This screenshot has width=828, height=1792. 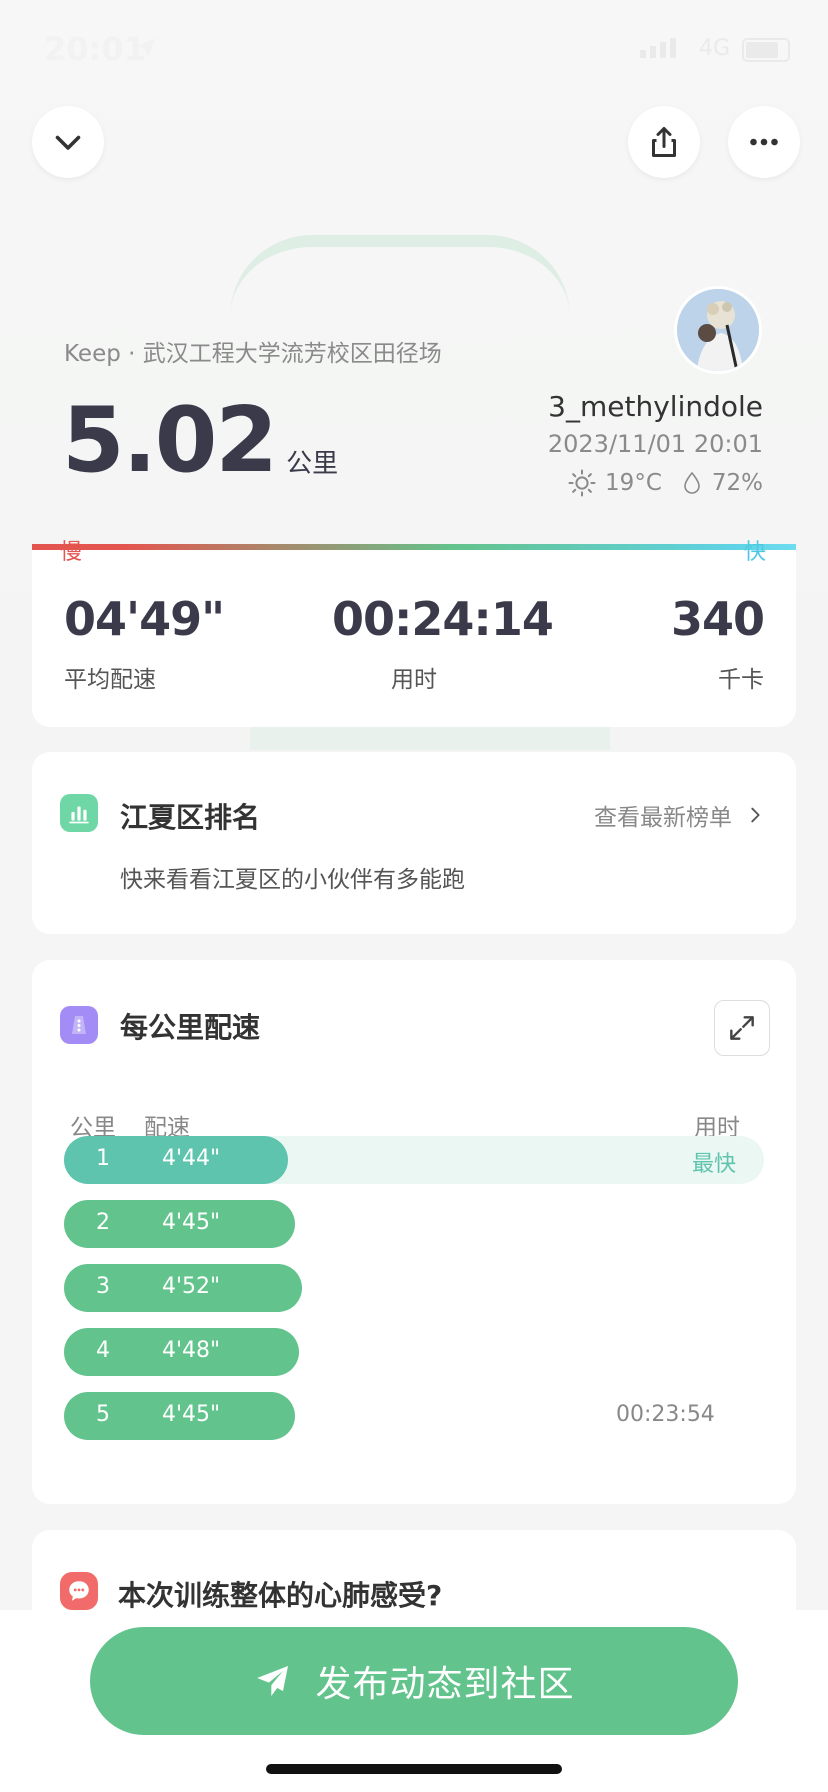 What do you see at coordinates (714, 48) in the screenshot?
I see `network-type: 4G` at bounding box center [714, 48].